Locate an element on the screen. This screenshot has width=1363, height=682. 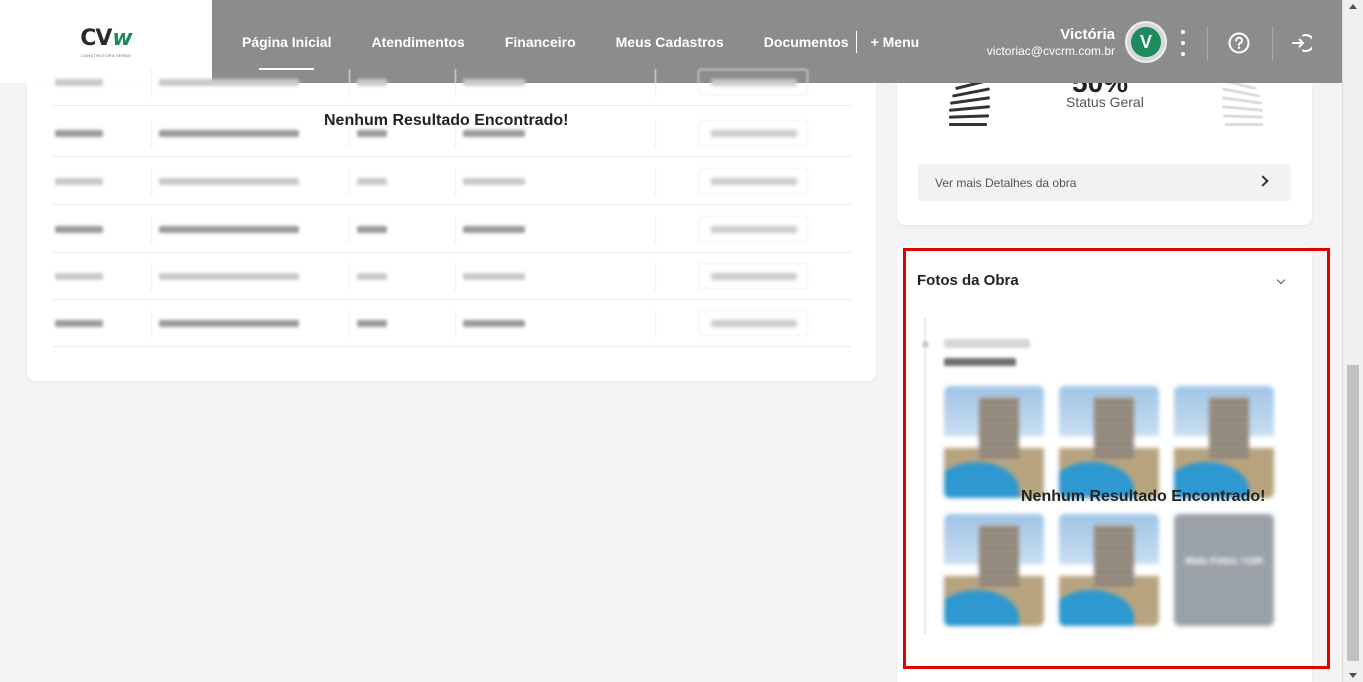
project-details-label: Ver mais Detalhes da obra is located at coordinates (1006, 183).